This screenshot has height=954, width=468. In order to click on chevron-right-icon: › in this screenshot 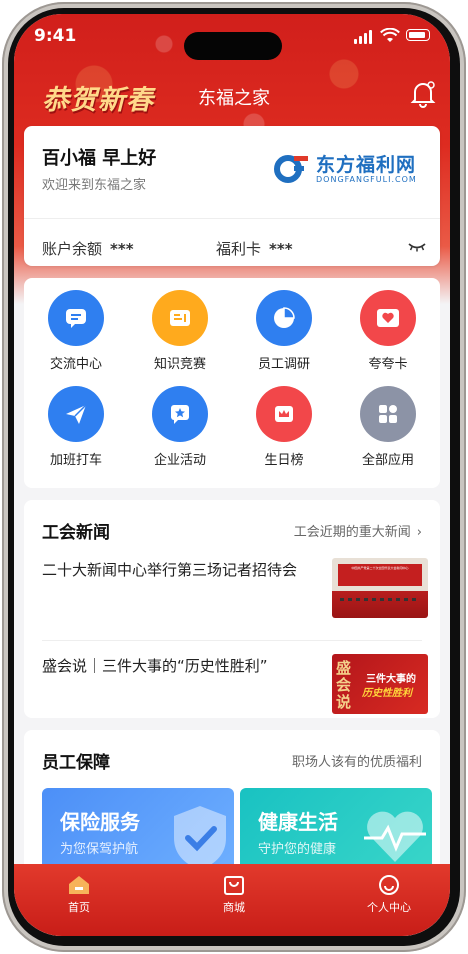, I will do `click(419, 532)`.